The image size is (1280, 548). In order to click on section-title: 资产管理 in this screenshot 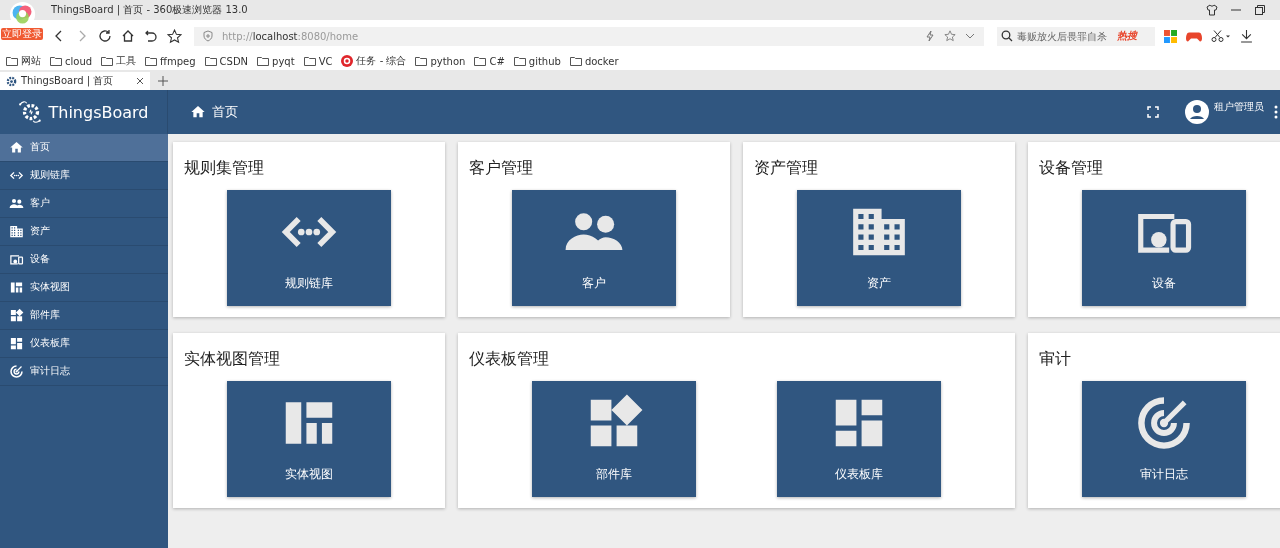, I will do `click(786, 168)`.